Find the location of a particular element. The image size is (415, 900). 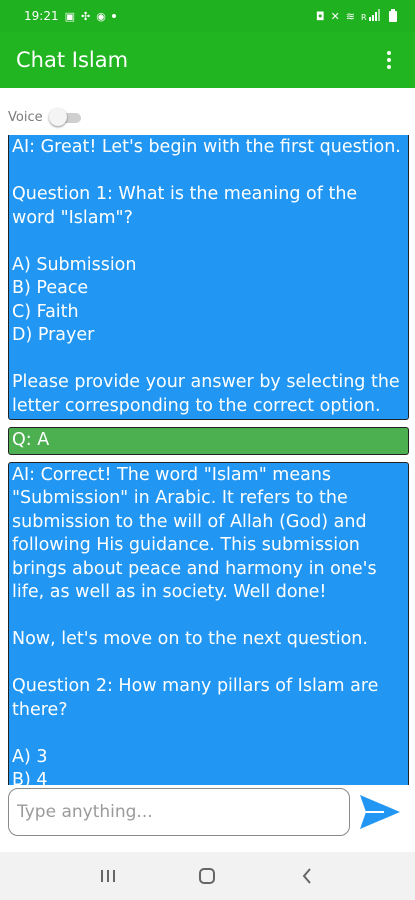

voice-label: Voice is located at coordinates (25, 117).